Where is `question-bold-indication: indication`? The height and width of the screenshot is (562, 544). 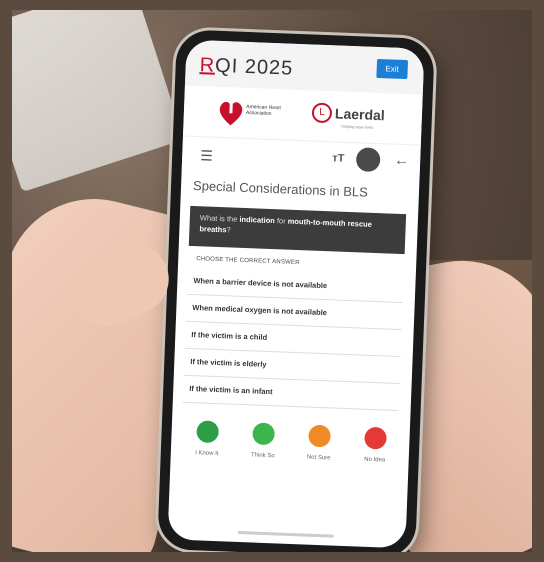 question-bold-indication: indication is located at coordinates (257, 220).